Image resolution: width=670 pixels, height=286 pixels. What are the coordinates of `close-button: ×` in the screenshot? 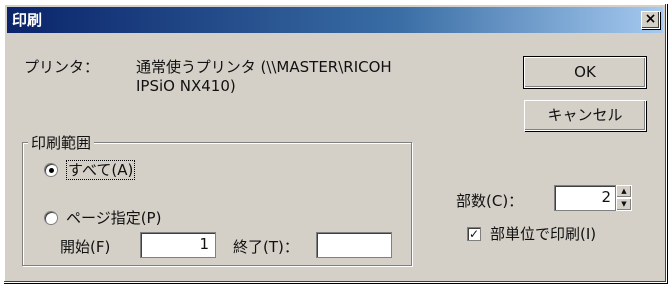 It's located at (650, 20).